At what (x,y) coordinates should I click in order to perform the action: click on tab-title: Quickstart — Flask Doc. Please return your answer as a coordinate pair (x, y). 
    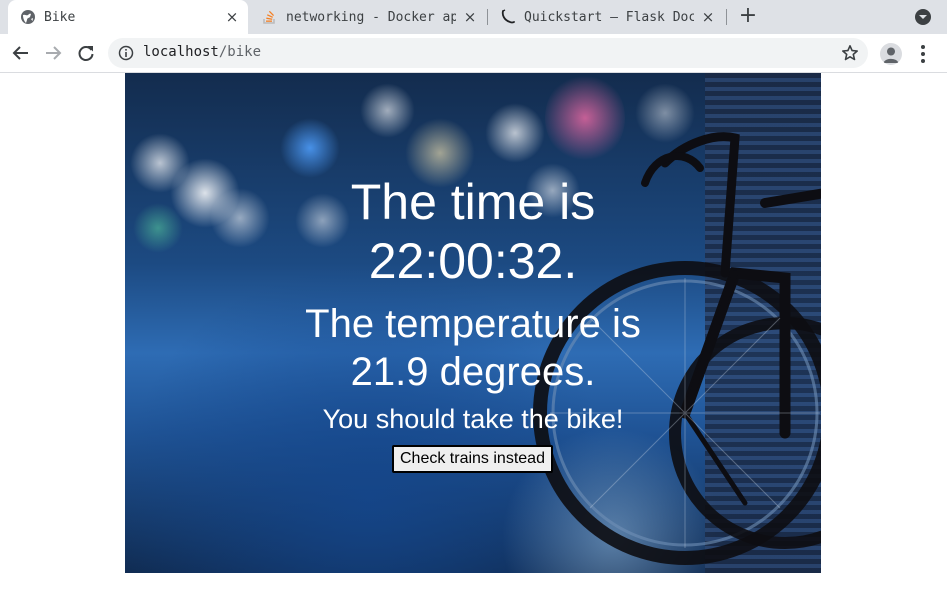
    Looking at the image, I should click on (609, 17).